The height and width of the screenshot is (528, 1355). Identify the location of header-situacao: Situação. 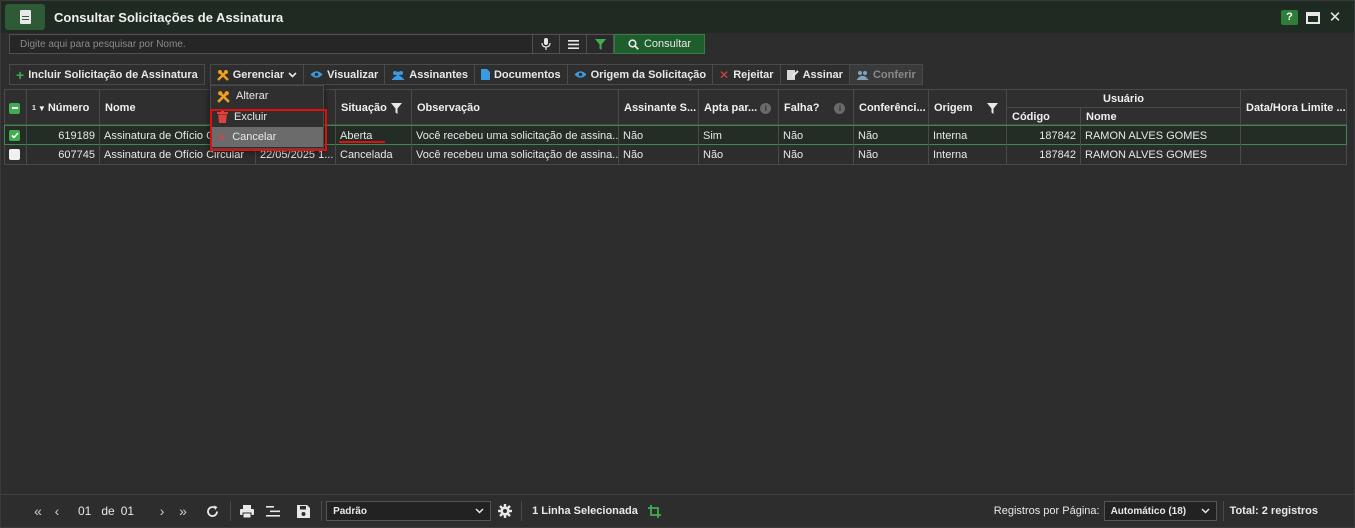
(374, 108).